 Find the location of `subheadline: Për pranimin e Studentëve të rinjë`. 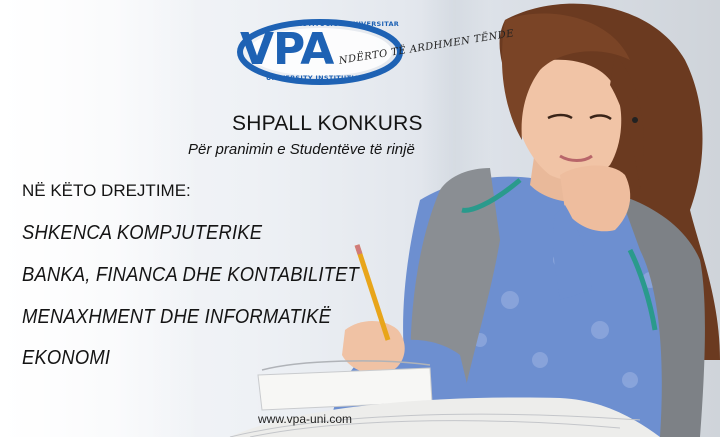

subheadline: Për pranimin e Studentëve të rinjë is located at coordinates (301, 149).